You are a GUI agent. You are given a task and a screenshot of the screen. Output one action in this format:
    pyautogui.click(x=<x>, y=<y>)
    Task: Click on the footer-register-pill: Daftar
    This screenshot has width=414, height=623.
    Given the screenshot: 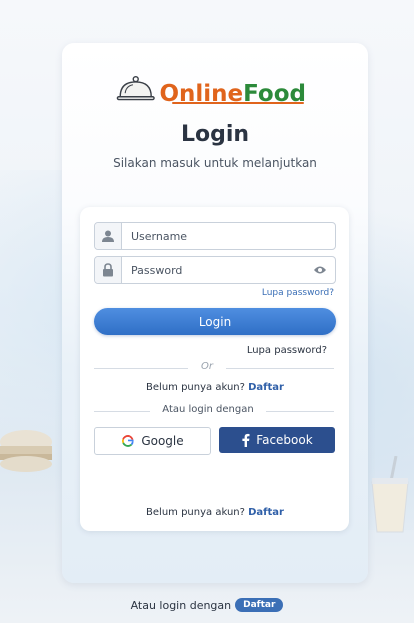 What is the action you would take?
    pyautogui.click(x=259, y=605)
    